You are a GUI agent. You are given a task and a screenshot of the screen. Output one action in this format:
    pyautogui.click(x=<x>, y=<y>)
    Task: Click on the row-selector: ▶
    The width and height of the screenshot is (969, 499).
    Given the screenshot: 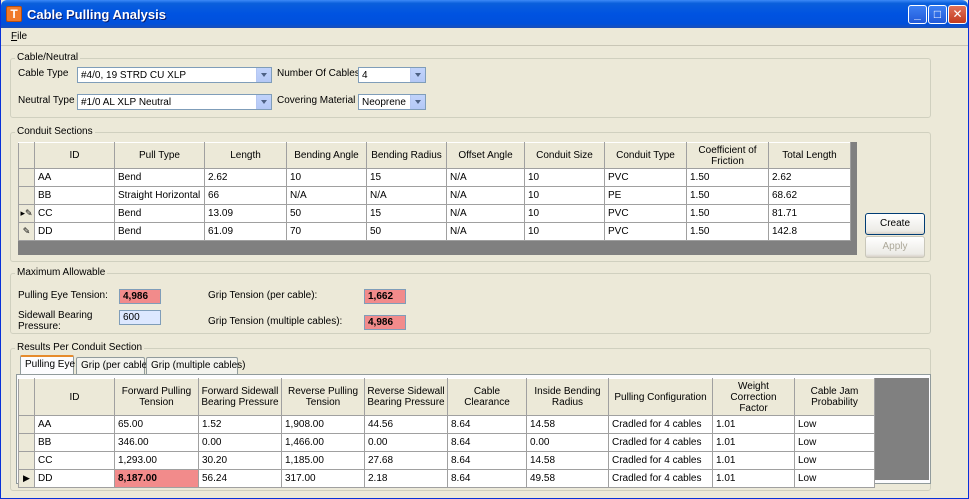 What is the action you would take?
    pyautogui.click(x=26, y=478)
    